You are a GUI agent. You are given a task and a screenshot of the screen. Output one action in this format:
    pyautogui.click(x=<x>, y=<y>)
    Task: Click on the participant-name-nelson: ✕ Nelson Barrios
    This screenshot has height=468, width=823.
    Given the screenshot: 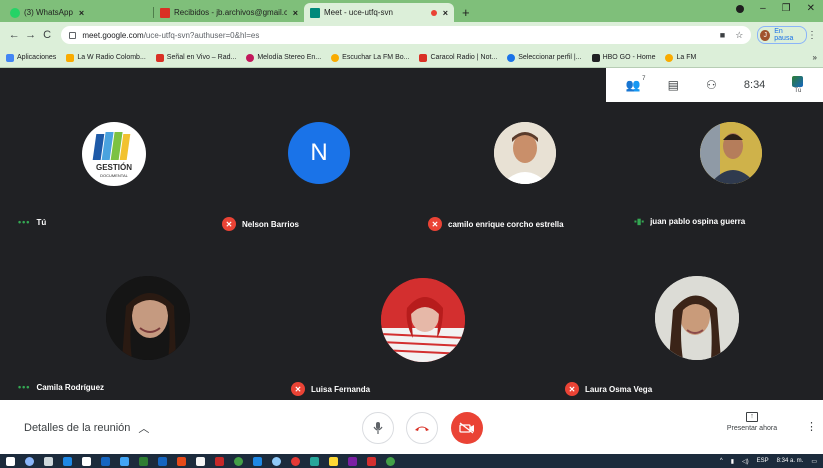 What is the action you would take?
    pyautogui.click(x=260, y=224)
    